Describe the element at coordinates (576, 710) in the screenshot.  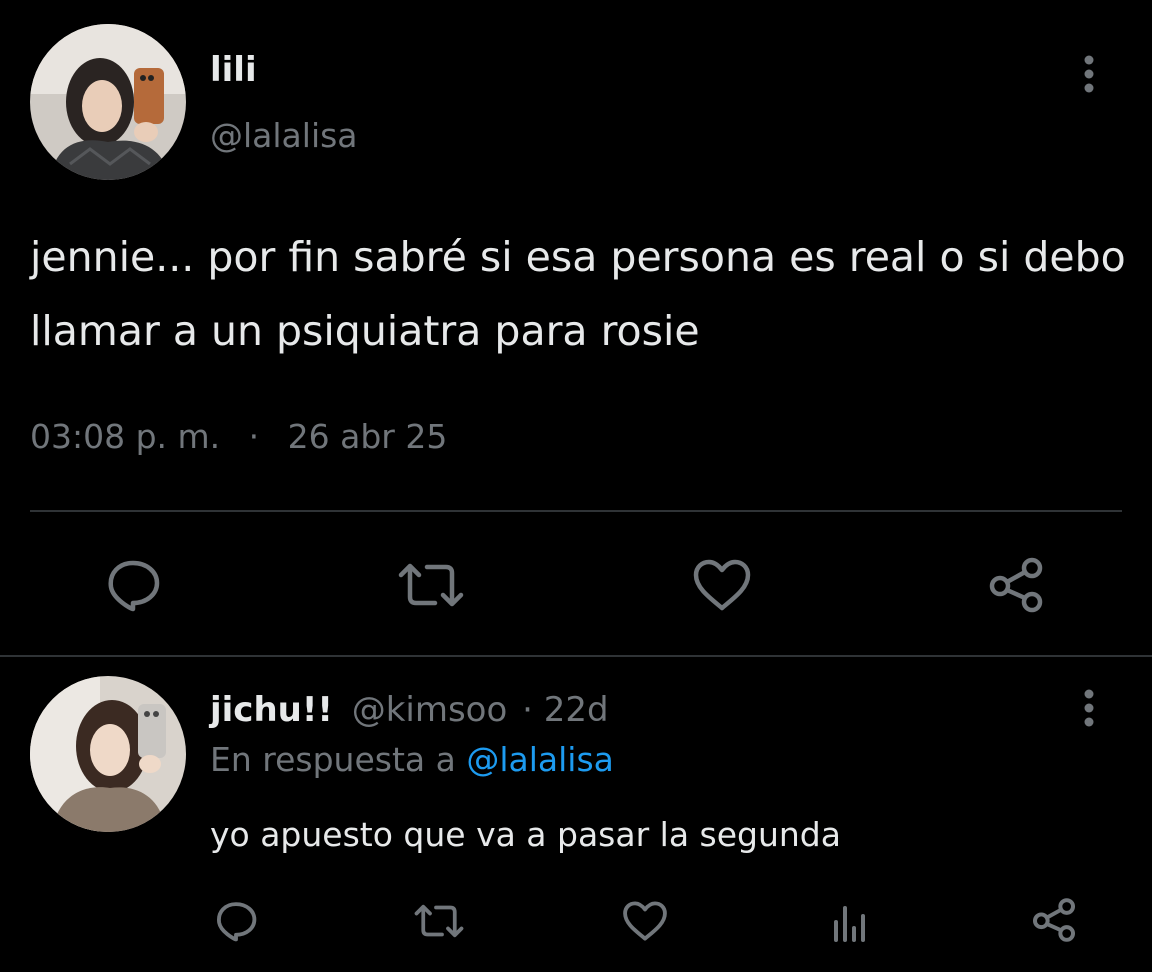
I see `reply-age: 22d` at that location.